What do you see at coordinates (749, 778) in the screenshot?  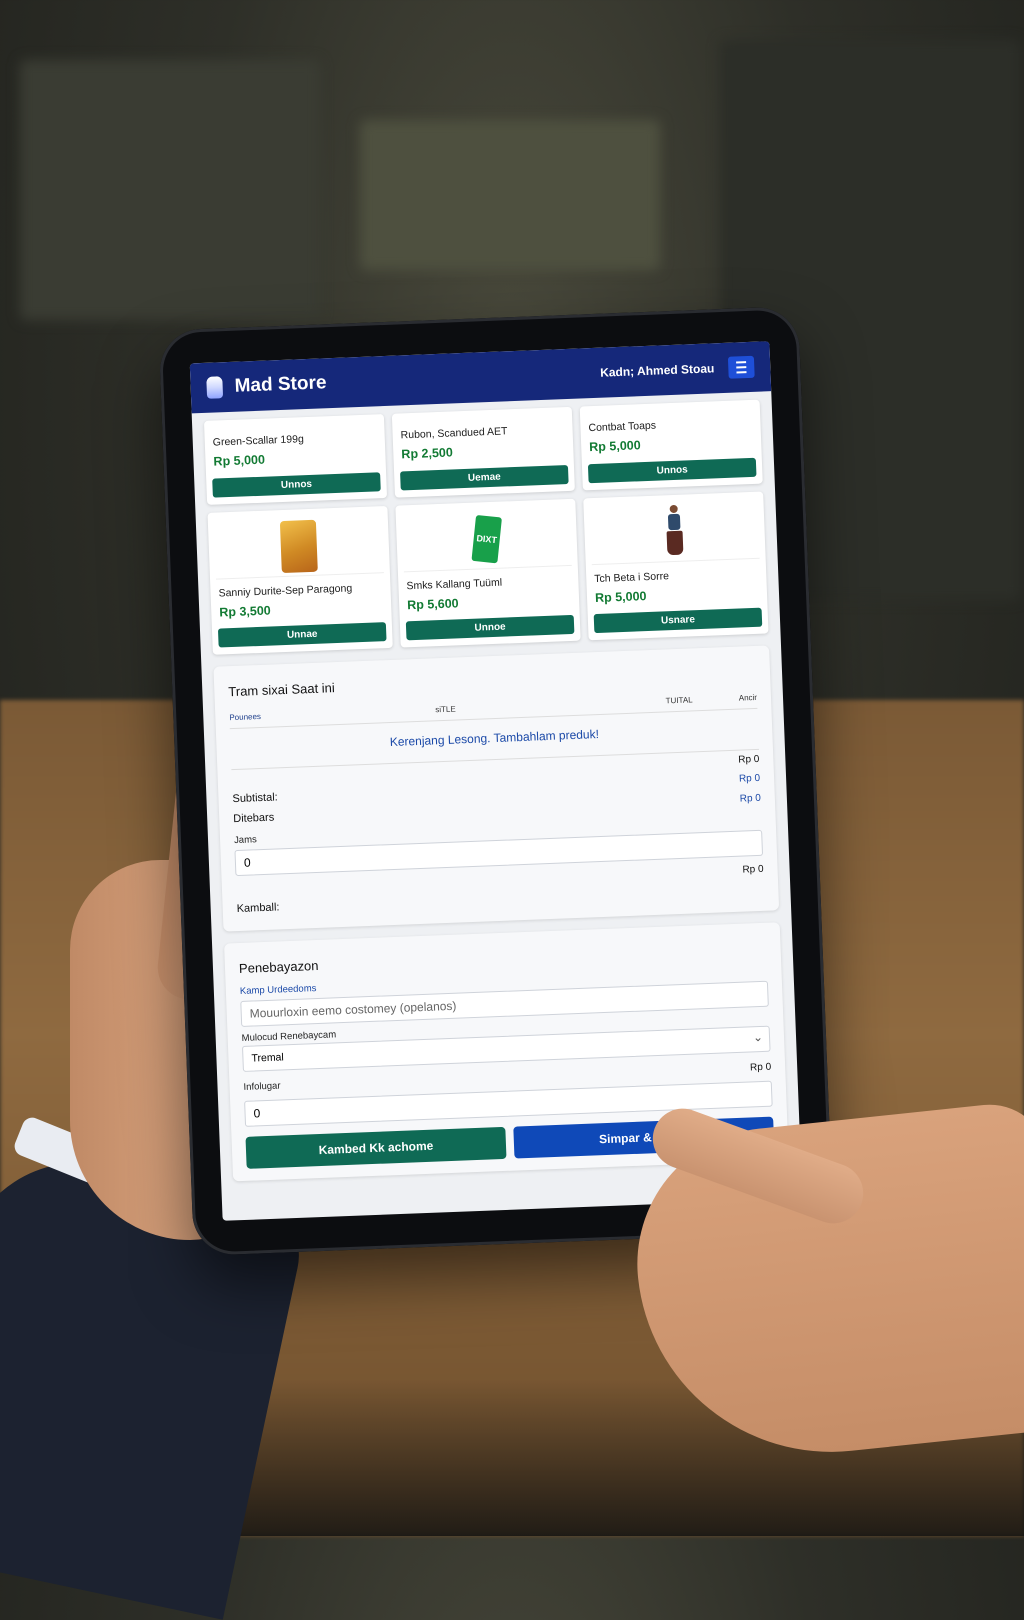 I see `subtotal-value: Rp 0` at bounding box center [749, 778].